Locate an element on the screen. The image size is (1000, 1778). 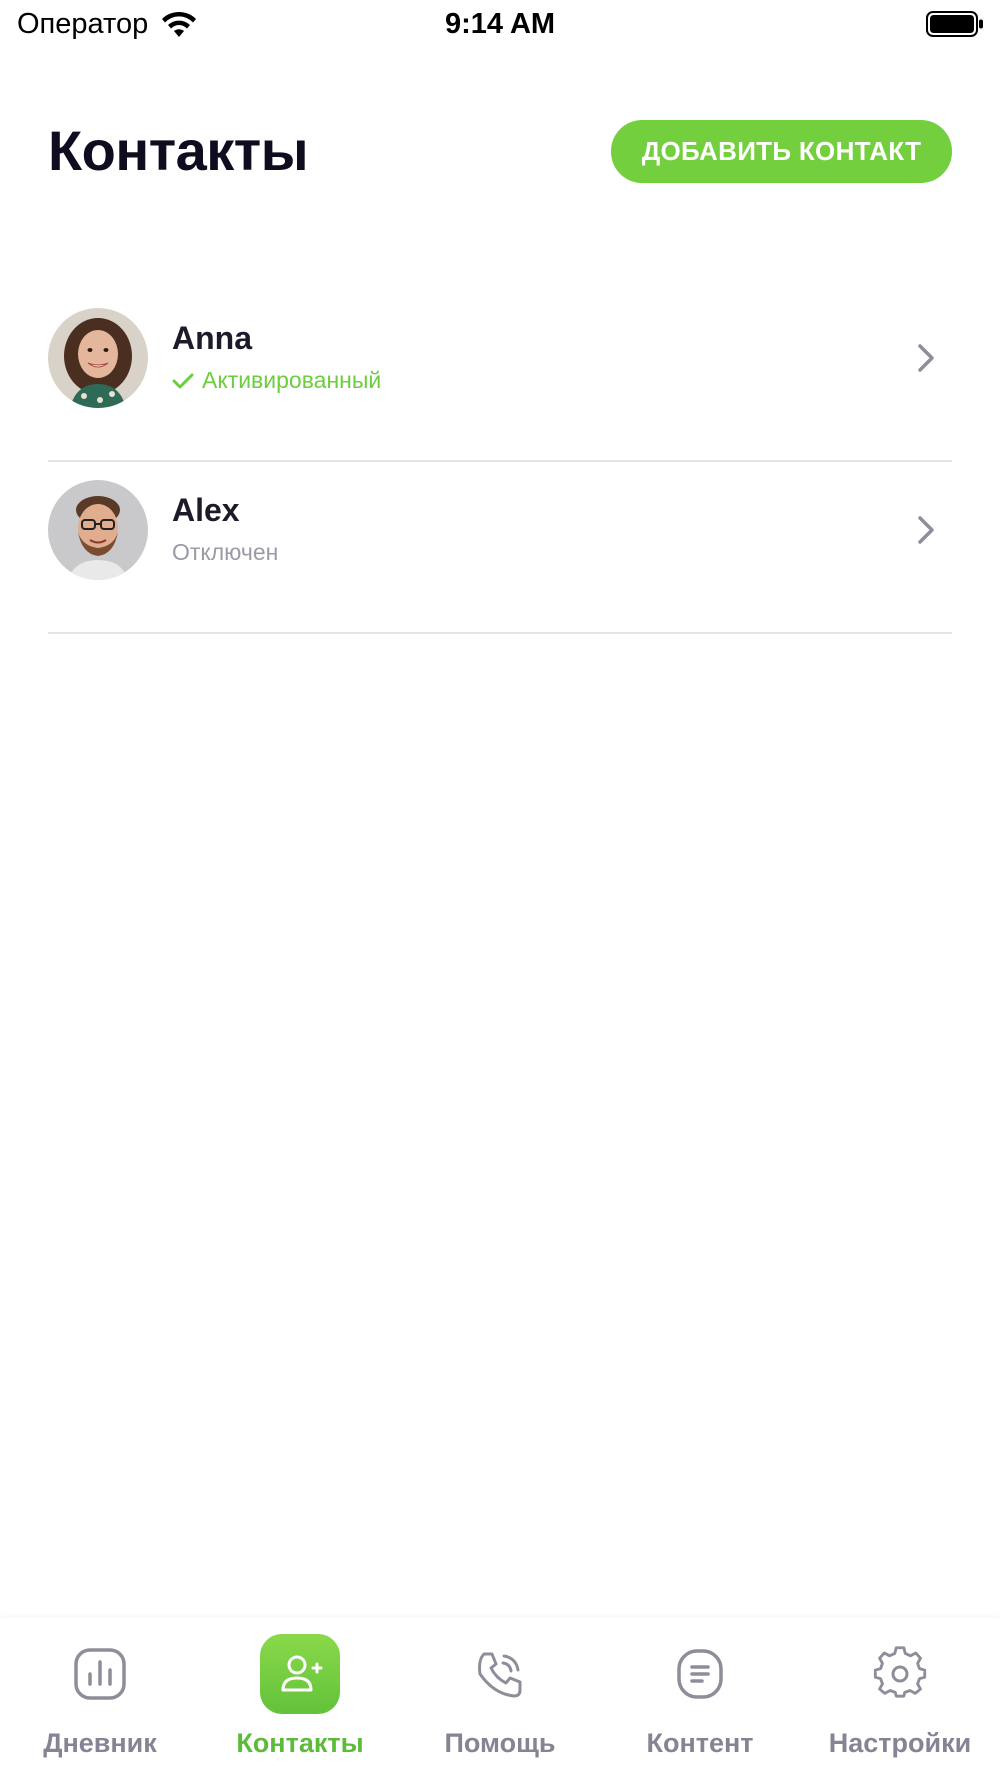
document-icon is located at coordinates (700, 1674).